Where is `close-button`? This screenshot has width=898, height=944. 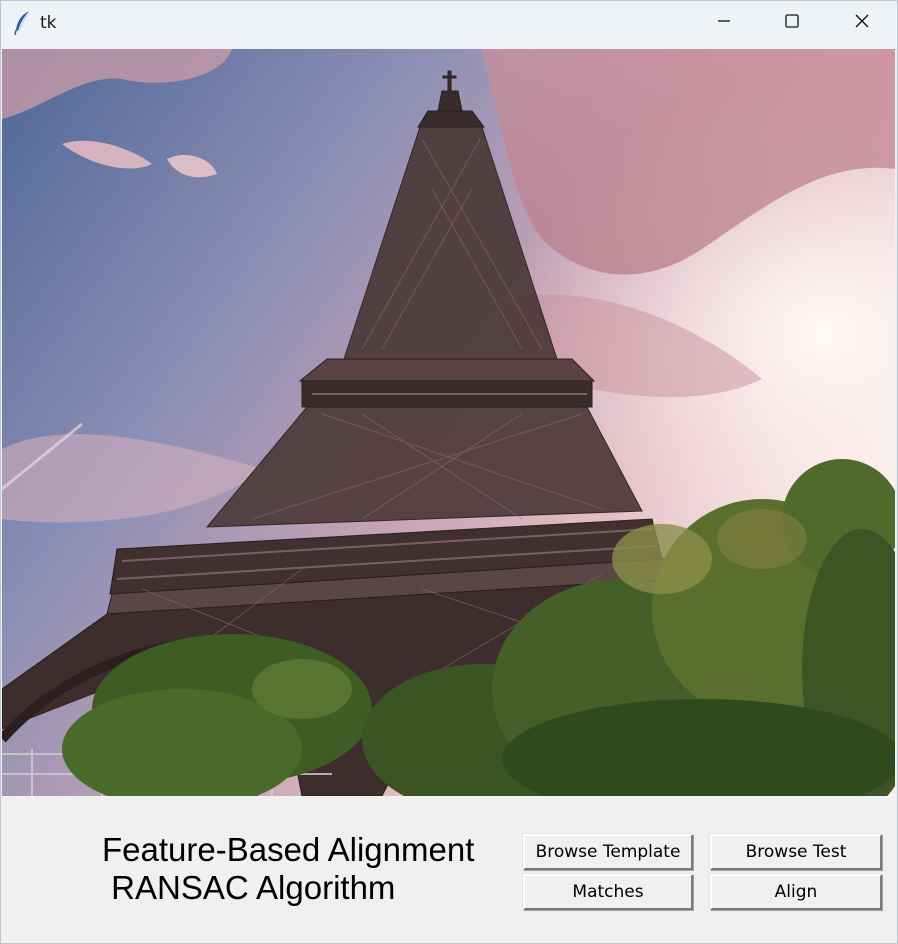 close-button is located at coordinates (862, 23).